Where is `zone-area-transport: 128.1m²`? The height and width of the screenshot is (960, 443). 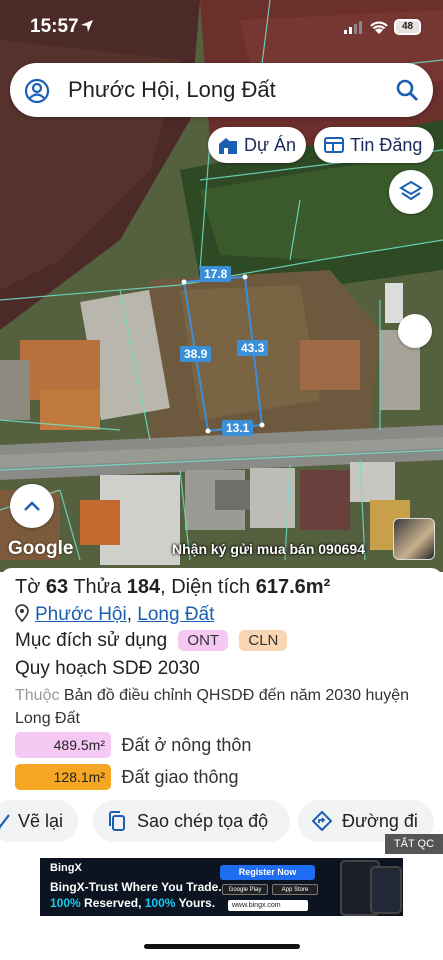 zone-area-transport: 128.1m² is located at coordinates (63, 777).